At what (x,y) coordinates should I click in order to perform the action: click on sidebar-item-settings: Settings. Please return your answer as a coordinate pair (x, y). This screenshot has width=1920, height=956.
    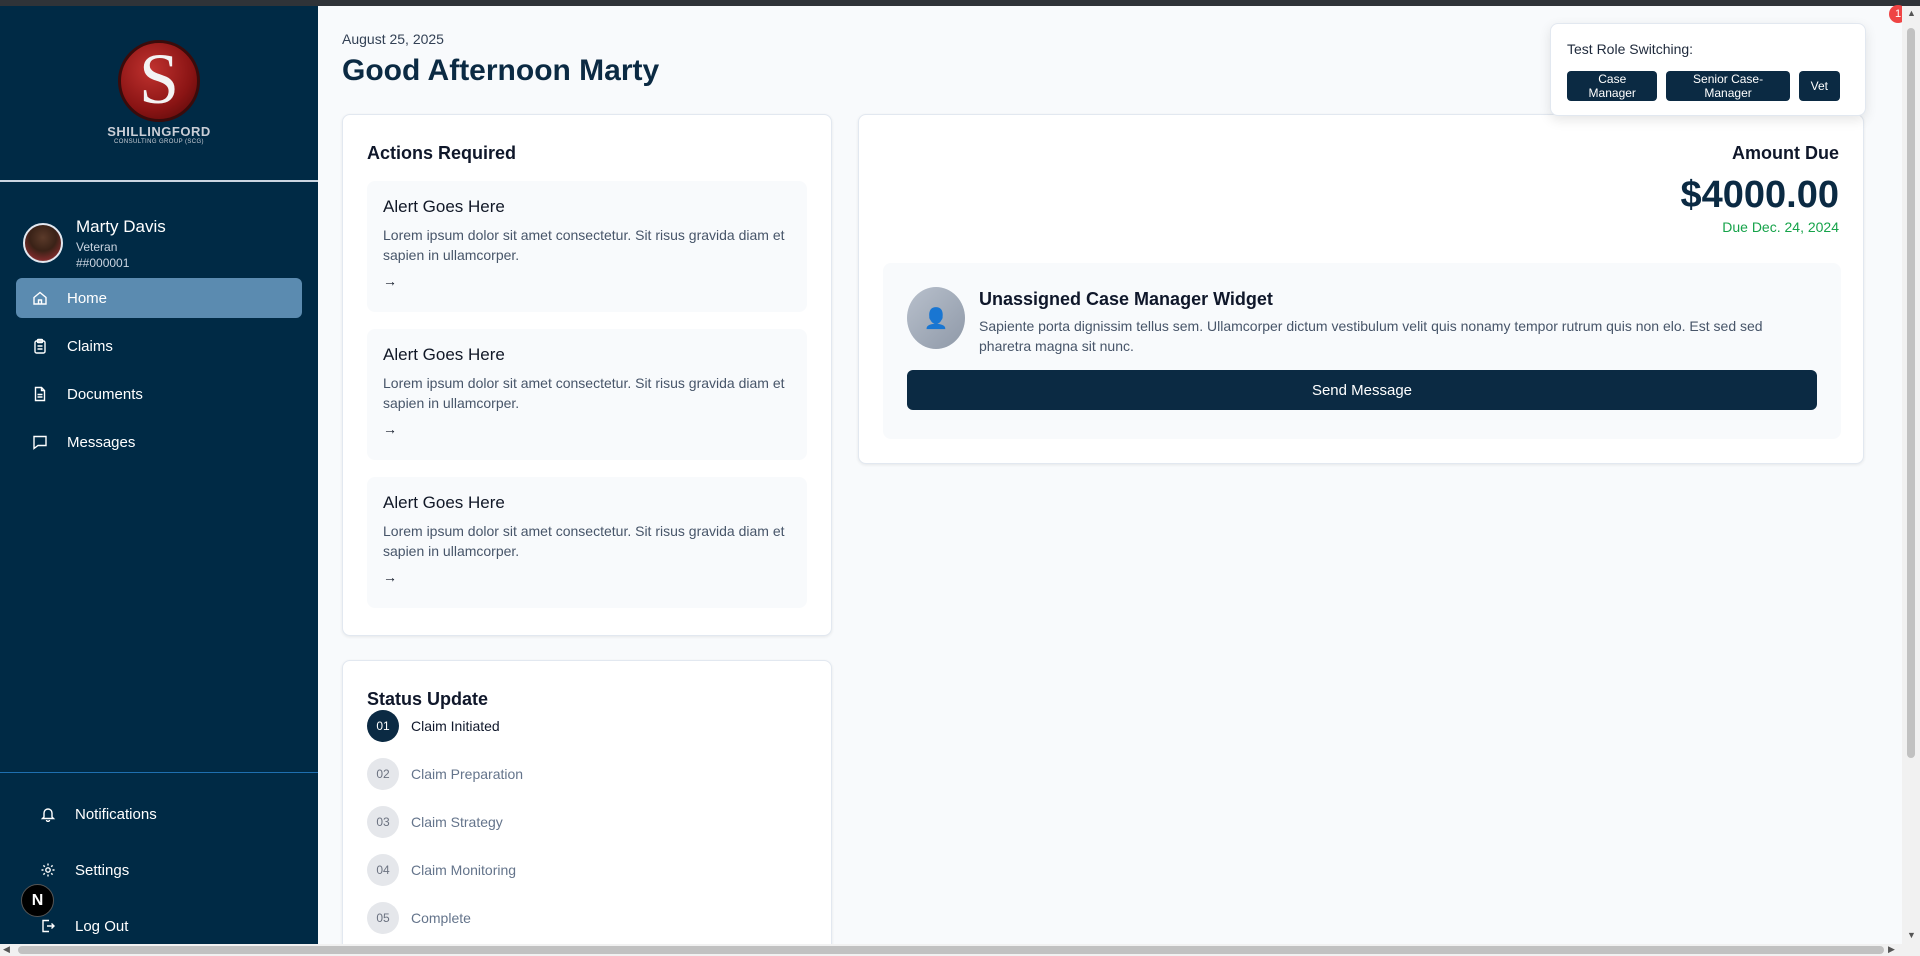
    Looking at the image, I should click on (159, 870).